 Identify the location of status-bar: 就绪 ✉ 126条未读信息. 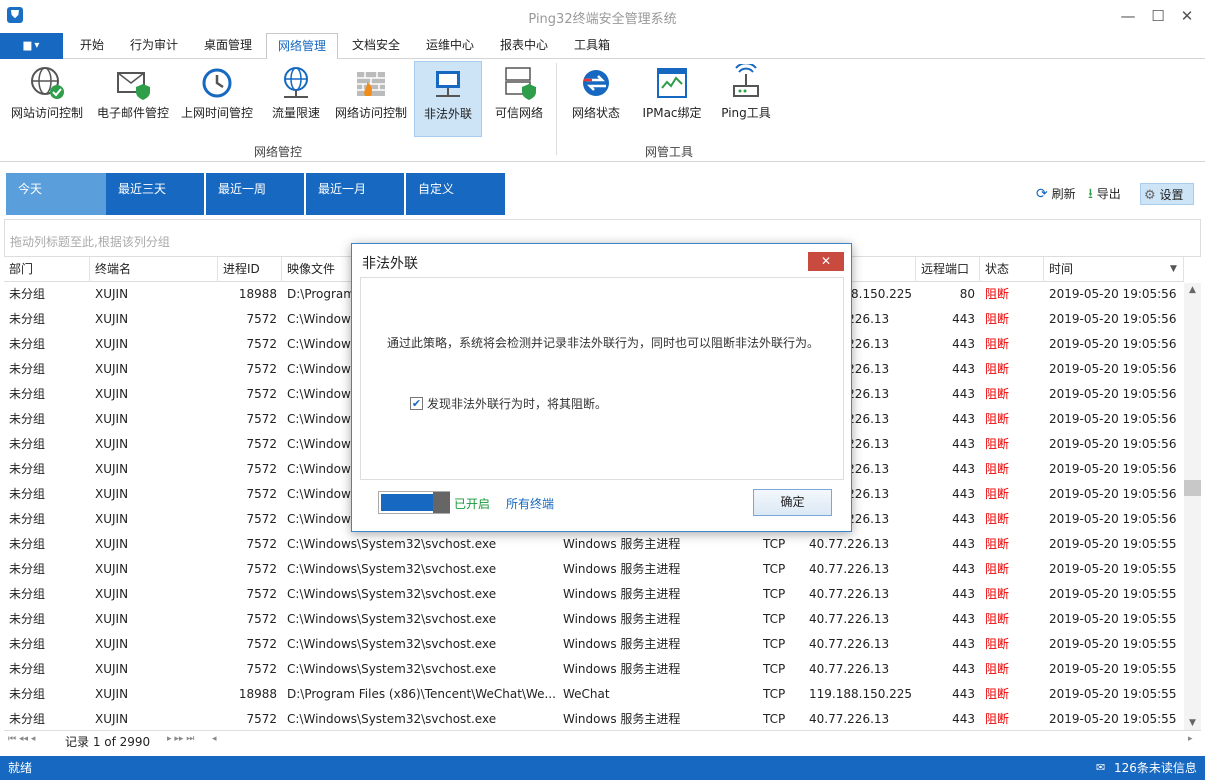
(602, 768).